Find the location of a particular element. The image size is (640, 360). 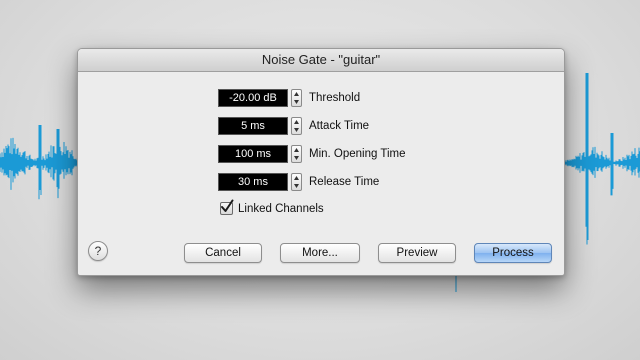

dialog-title: Noise Gate - "guitar" is located at coordinates (321, 60).